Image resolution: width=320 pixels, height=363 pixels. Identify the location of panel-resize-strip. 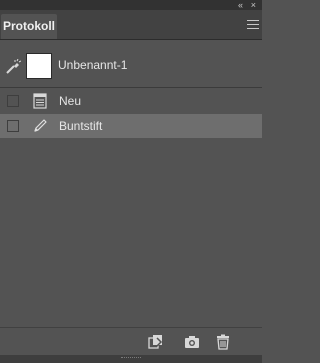
(131, 359).